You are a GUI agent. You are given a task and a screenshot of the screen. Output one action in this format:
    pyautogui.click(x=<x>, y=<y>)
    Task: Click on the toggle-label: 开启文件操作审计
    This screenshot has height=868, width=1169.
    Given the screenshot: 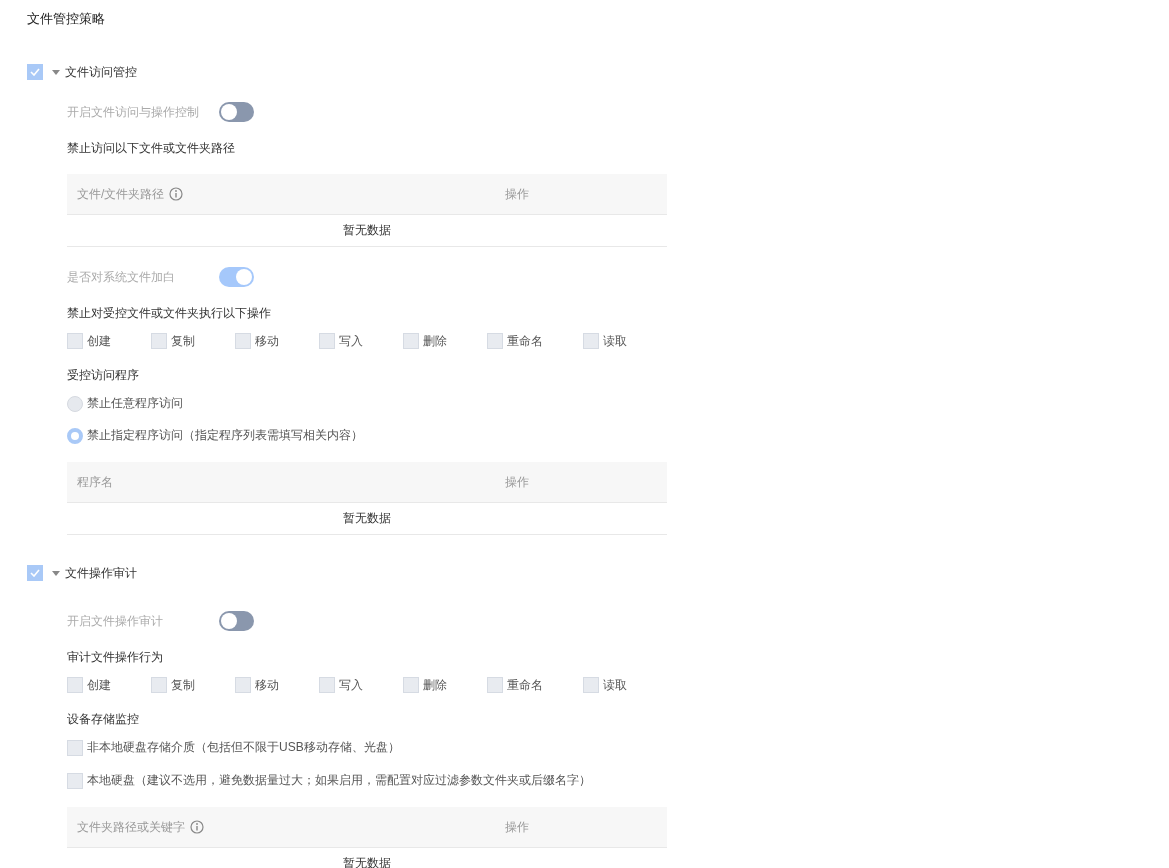 What is the action you would take?
    pyautogui.click(x=115, y=621)
    